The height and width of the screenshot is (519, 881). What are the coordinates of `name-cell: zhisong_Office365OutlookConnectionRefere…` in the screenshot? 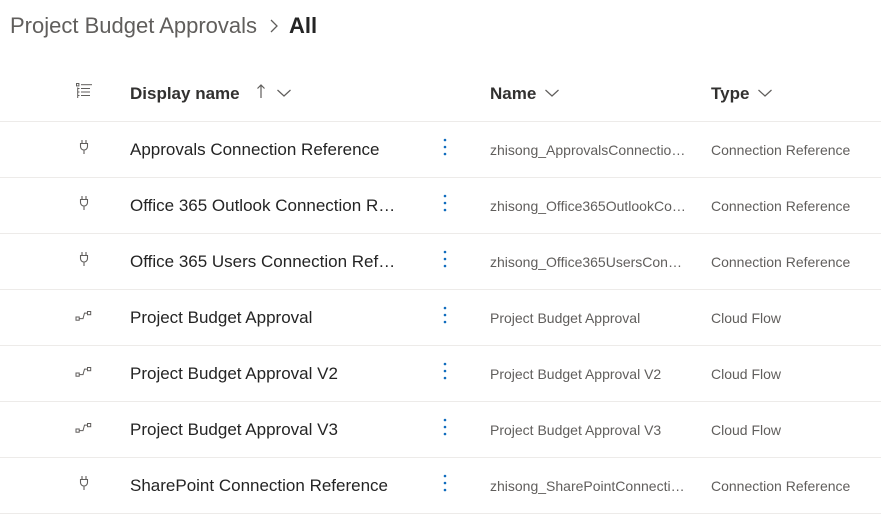 It's located at (590, 205).